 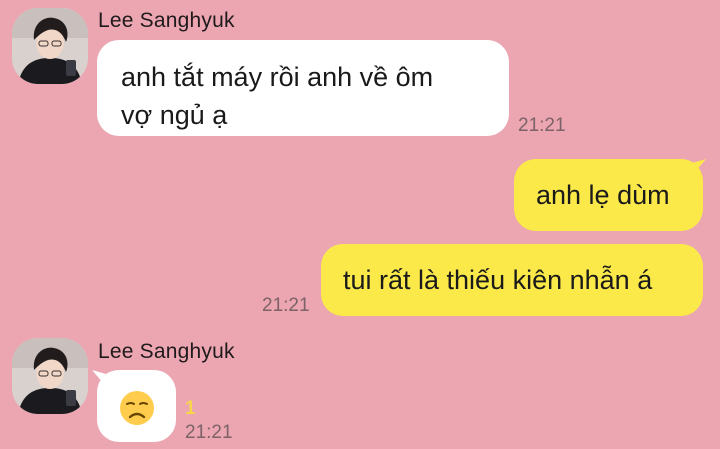 I want to click on incoming-message-bubble, so click(x=136, y=406).